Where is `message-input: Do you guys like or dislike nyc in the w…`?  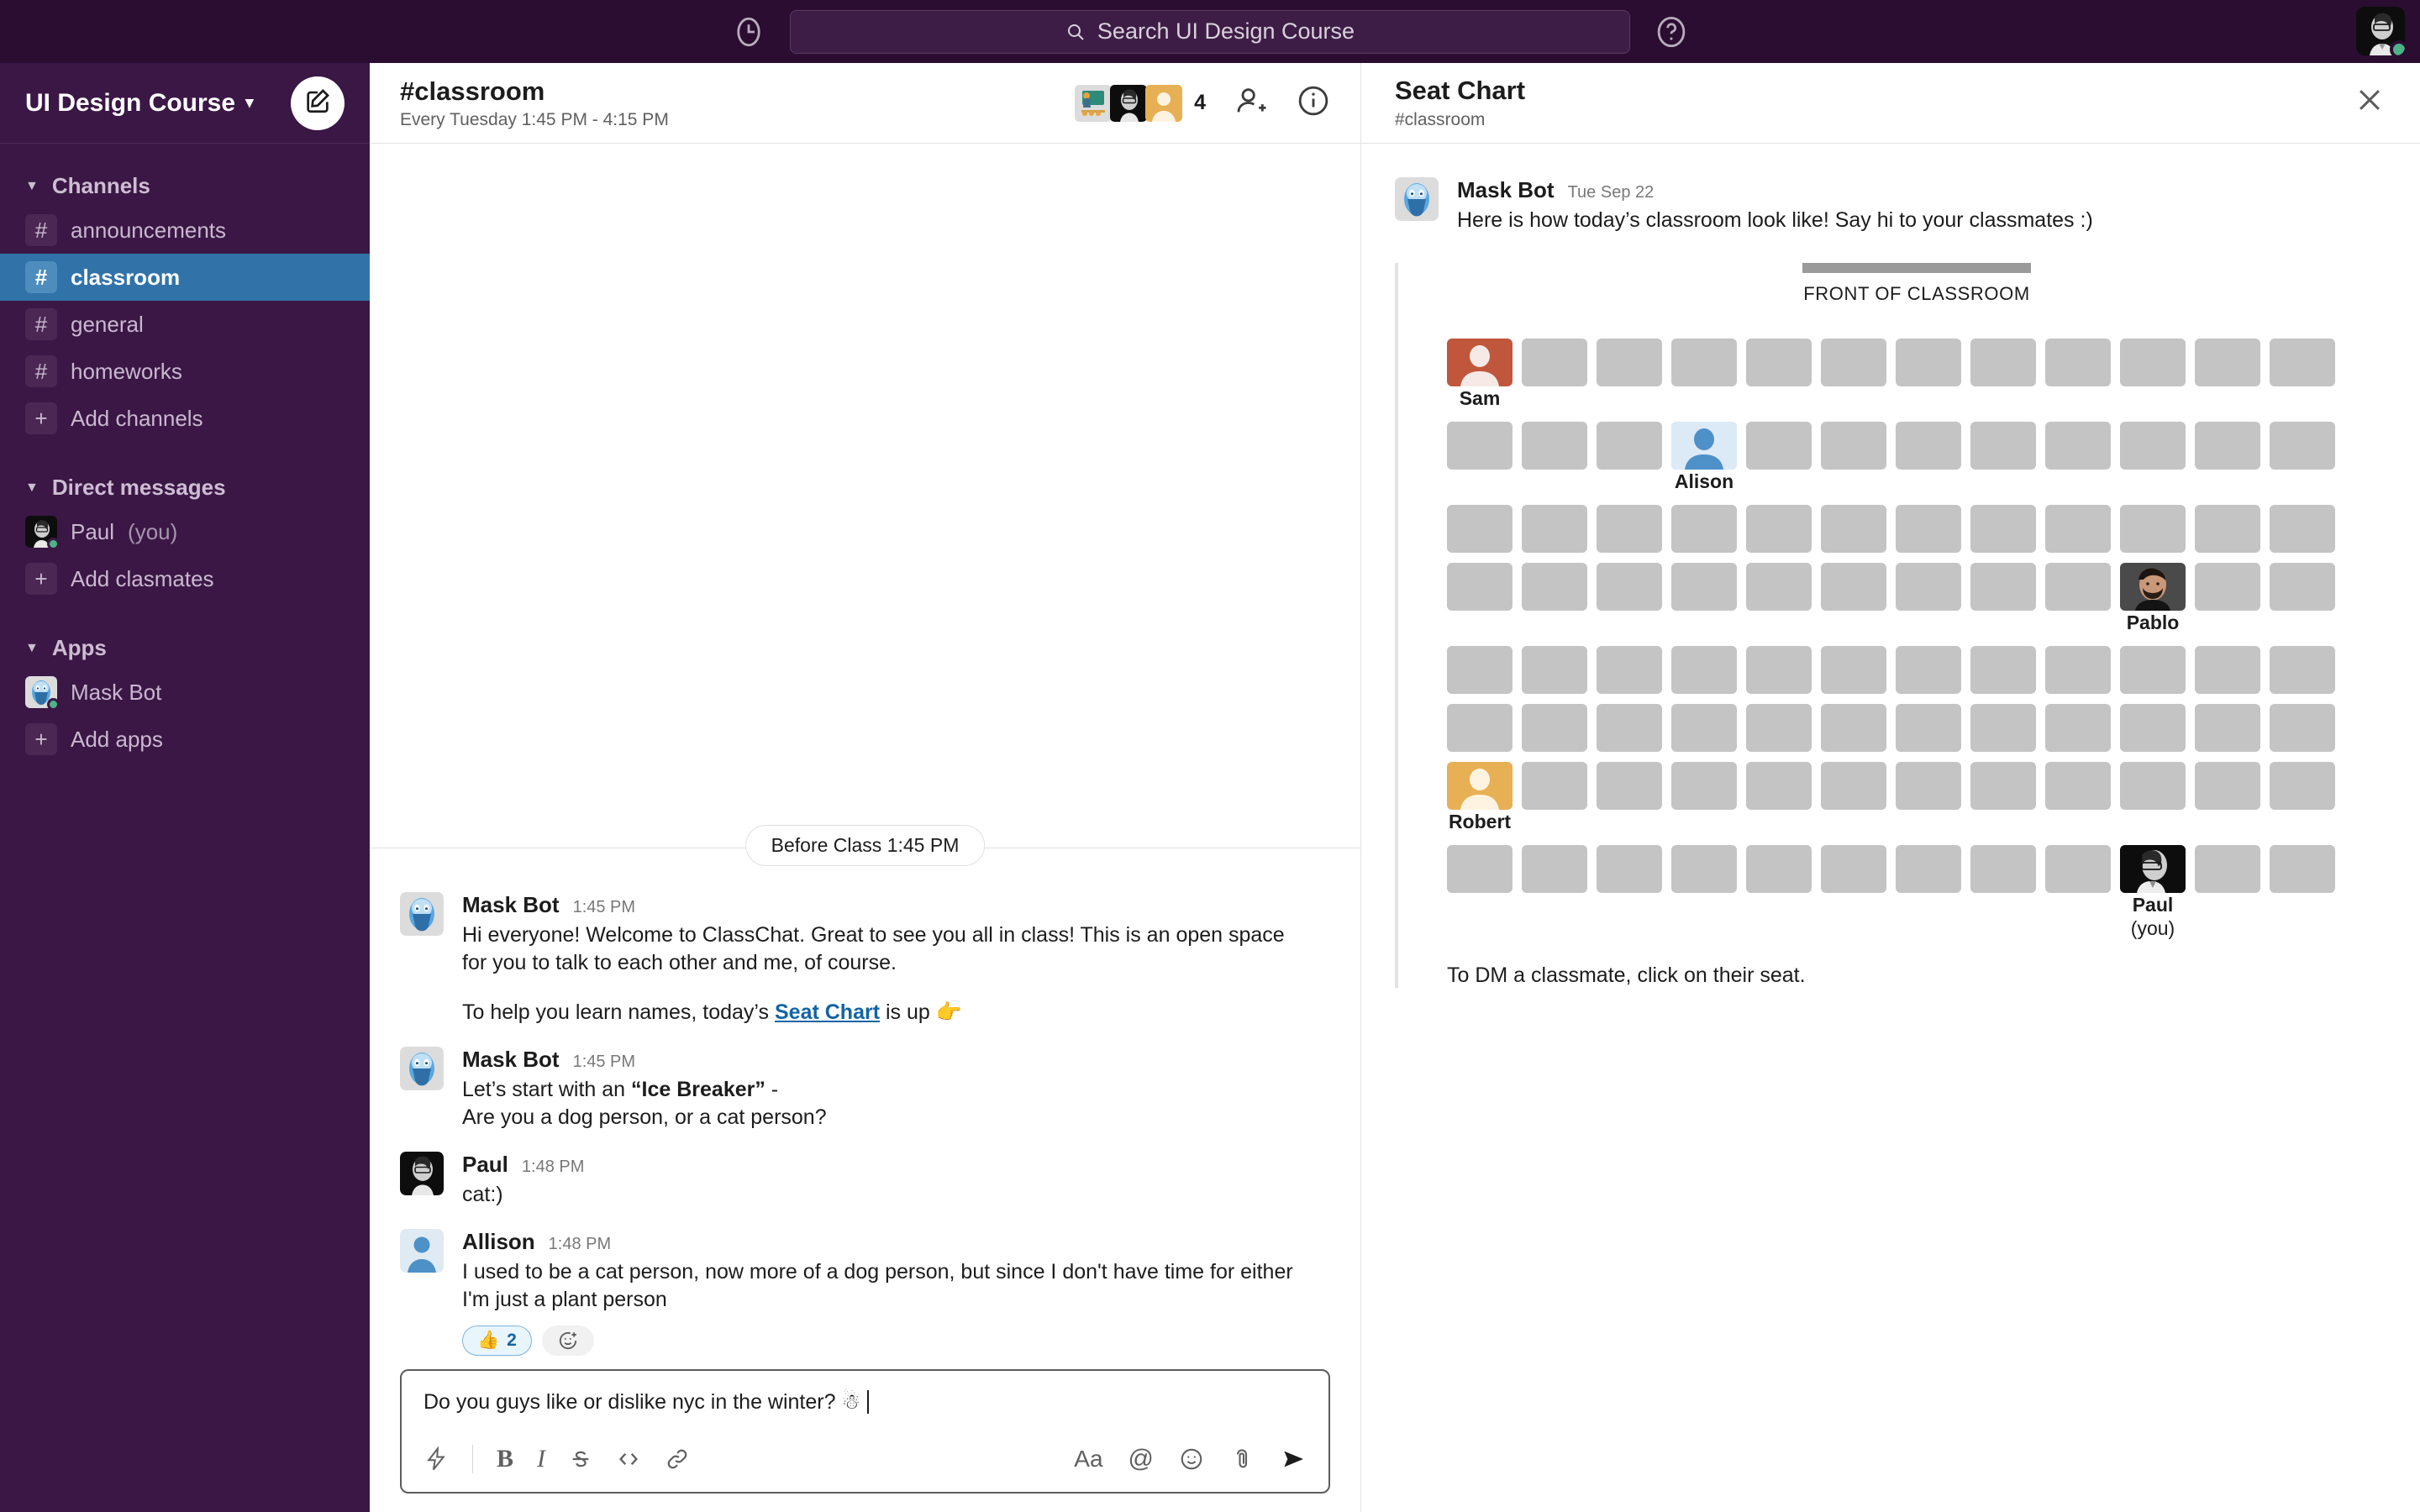 message-input: Do you guys like or dislike nyc in the w… is located at coordinates (865, 1408).